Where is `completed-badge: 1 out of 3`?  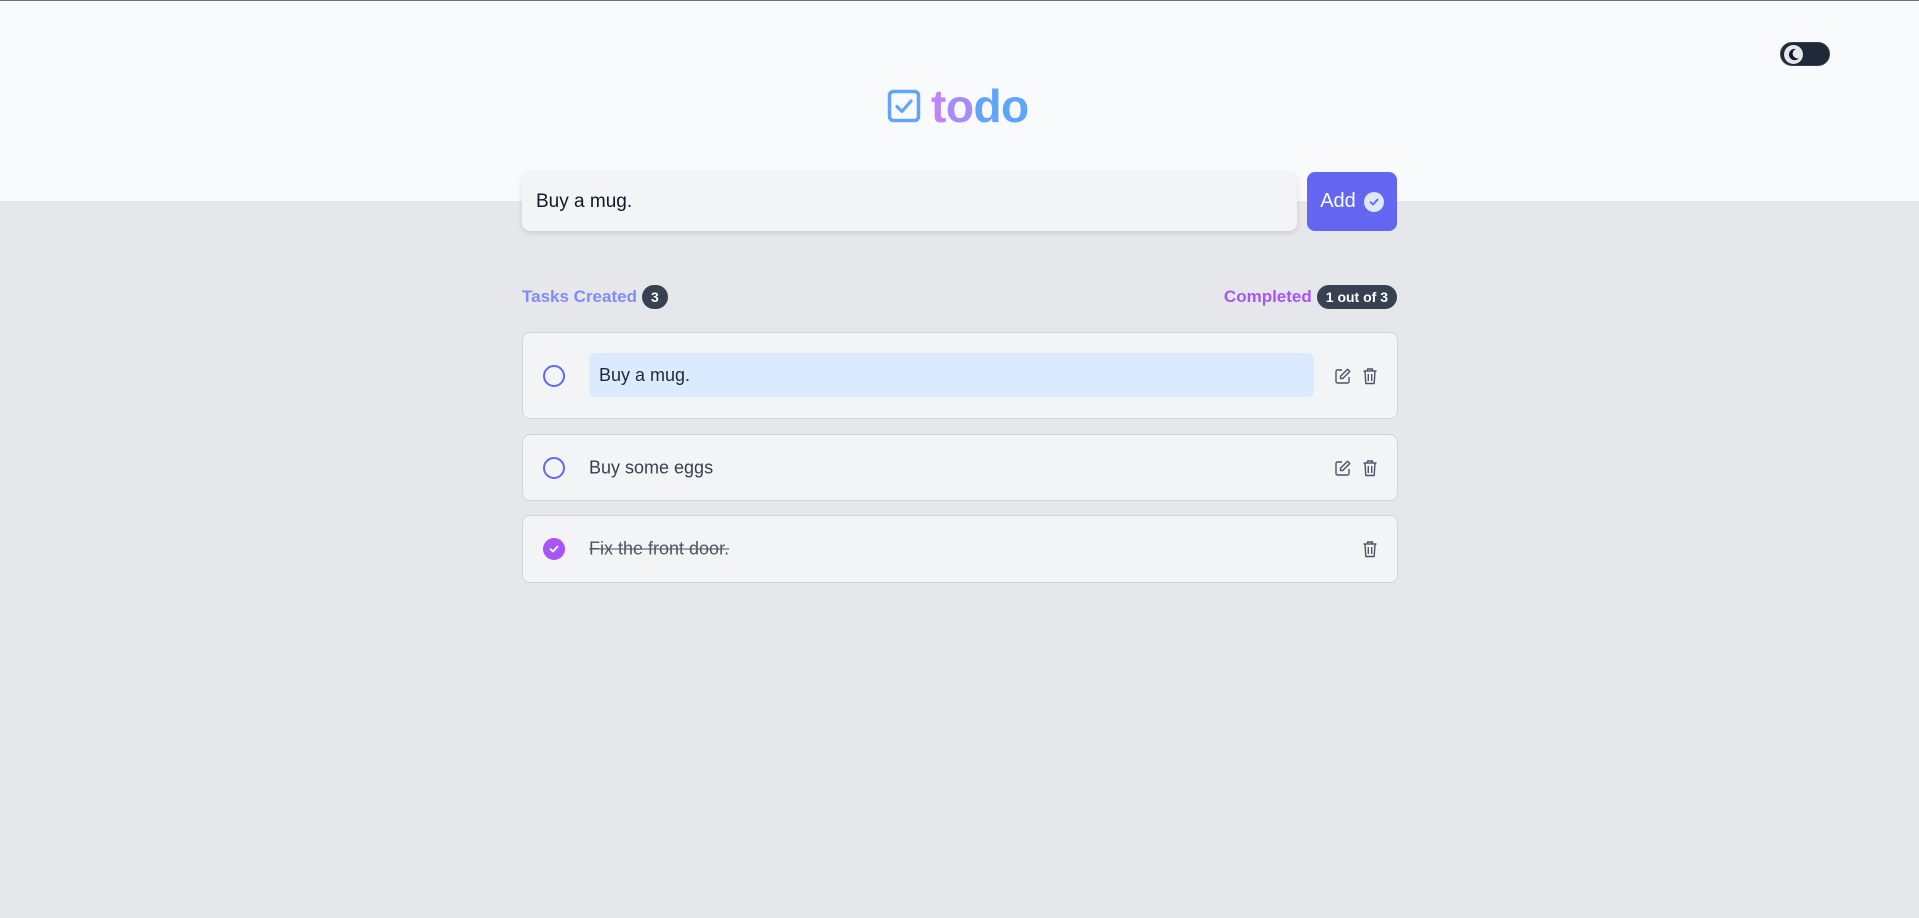
completed-badge: 1 out of 3 is located at coordinates (1356, 297).